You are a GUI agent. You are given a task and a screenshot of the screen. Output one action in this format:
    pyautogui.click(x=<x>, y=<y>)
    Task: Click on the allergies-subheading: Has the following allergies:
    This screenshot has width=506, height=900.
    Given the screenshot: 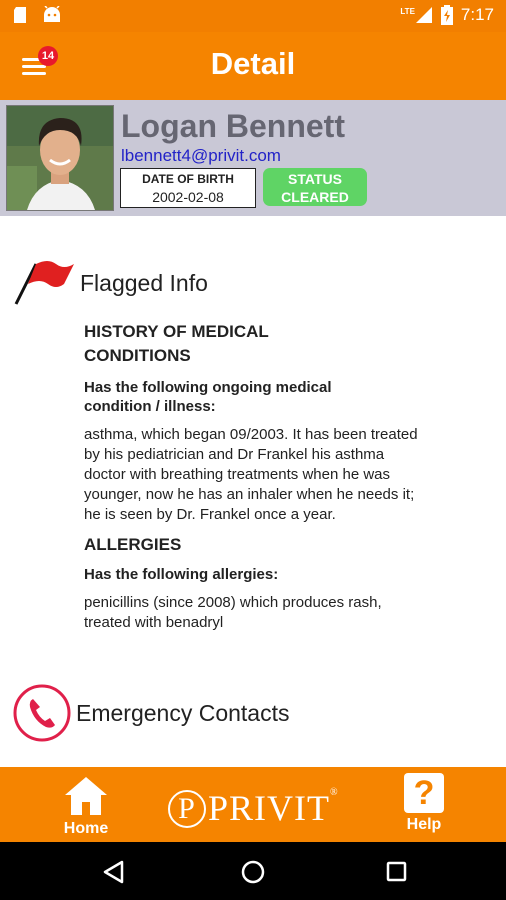 What is the action you would take?
    pyautogui.click(x=181, y=574)
    